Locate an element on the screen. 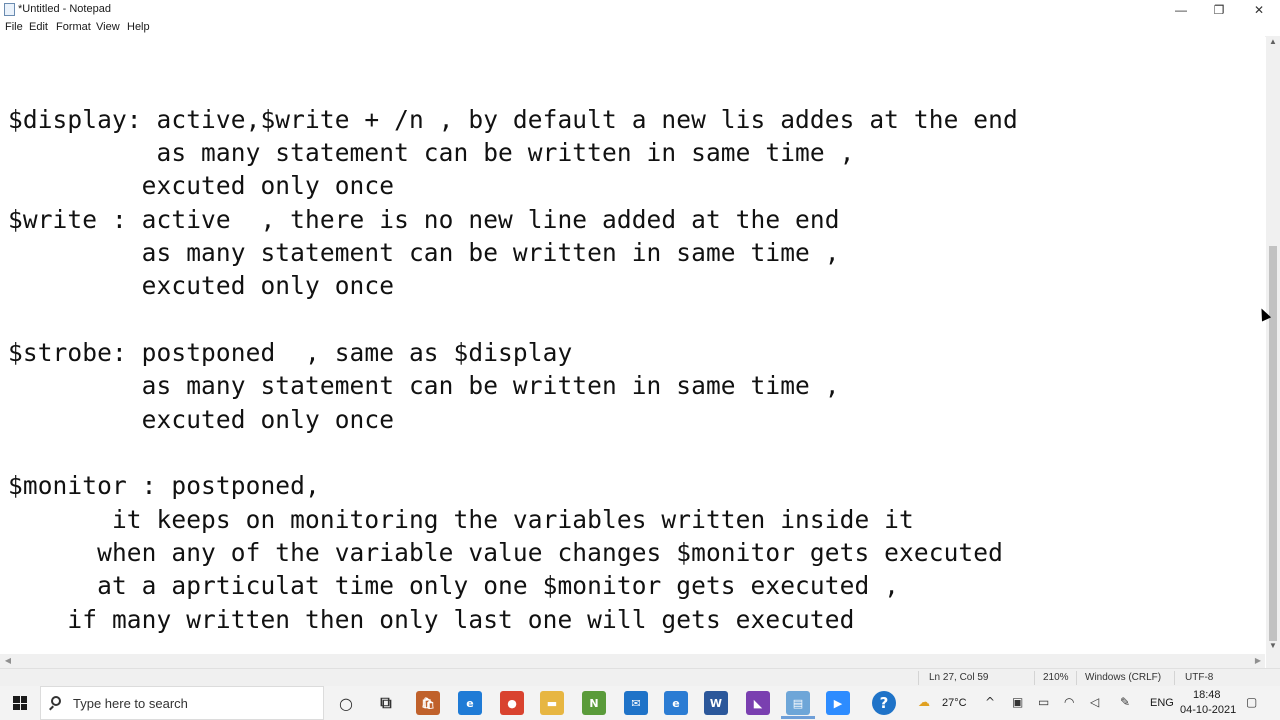  notepad-app-icon is located at coordinates (9, 9).